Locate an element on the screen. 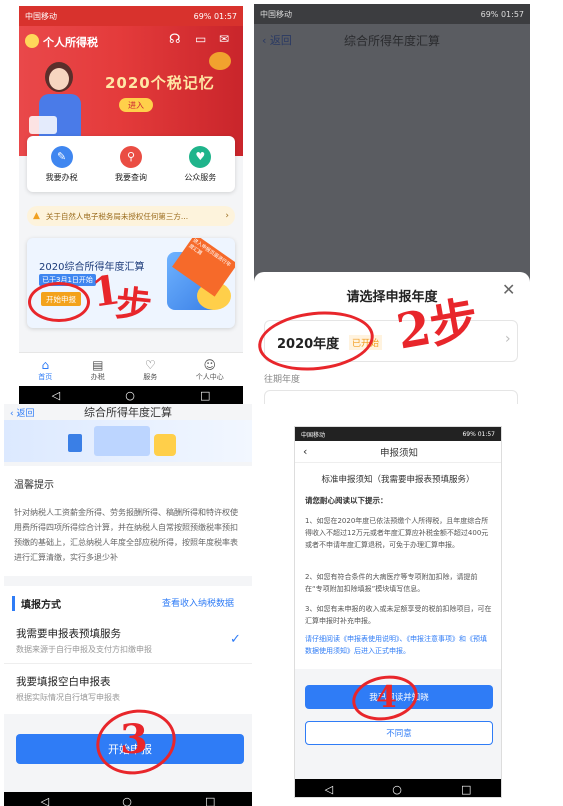 This screenshot has width=563, height=806. disagree-button: 不同意 is located at coordinates (399, 733).